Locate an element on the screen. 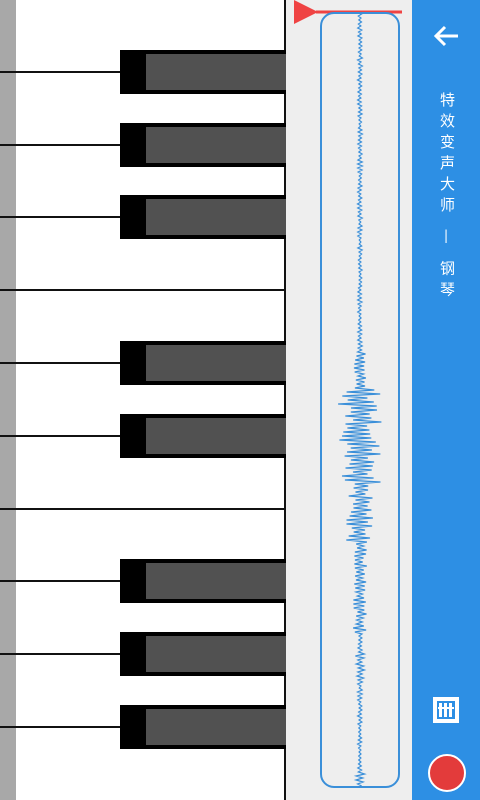  piano-keyboard-icon is located at coordinates (446, 710).